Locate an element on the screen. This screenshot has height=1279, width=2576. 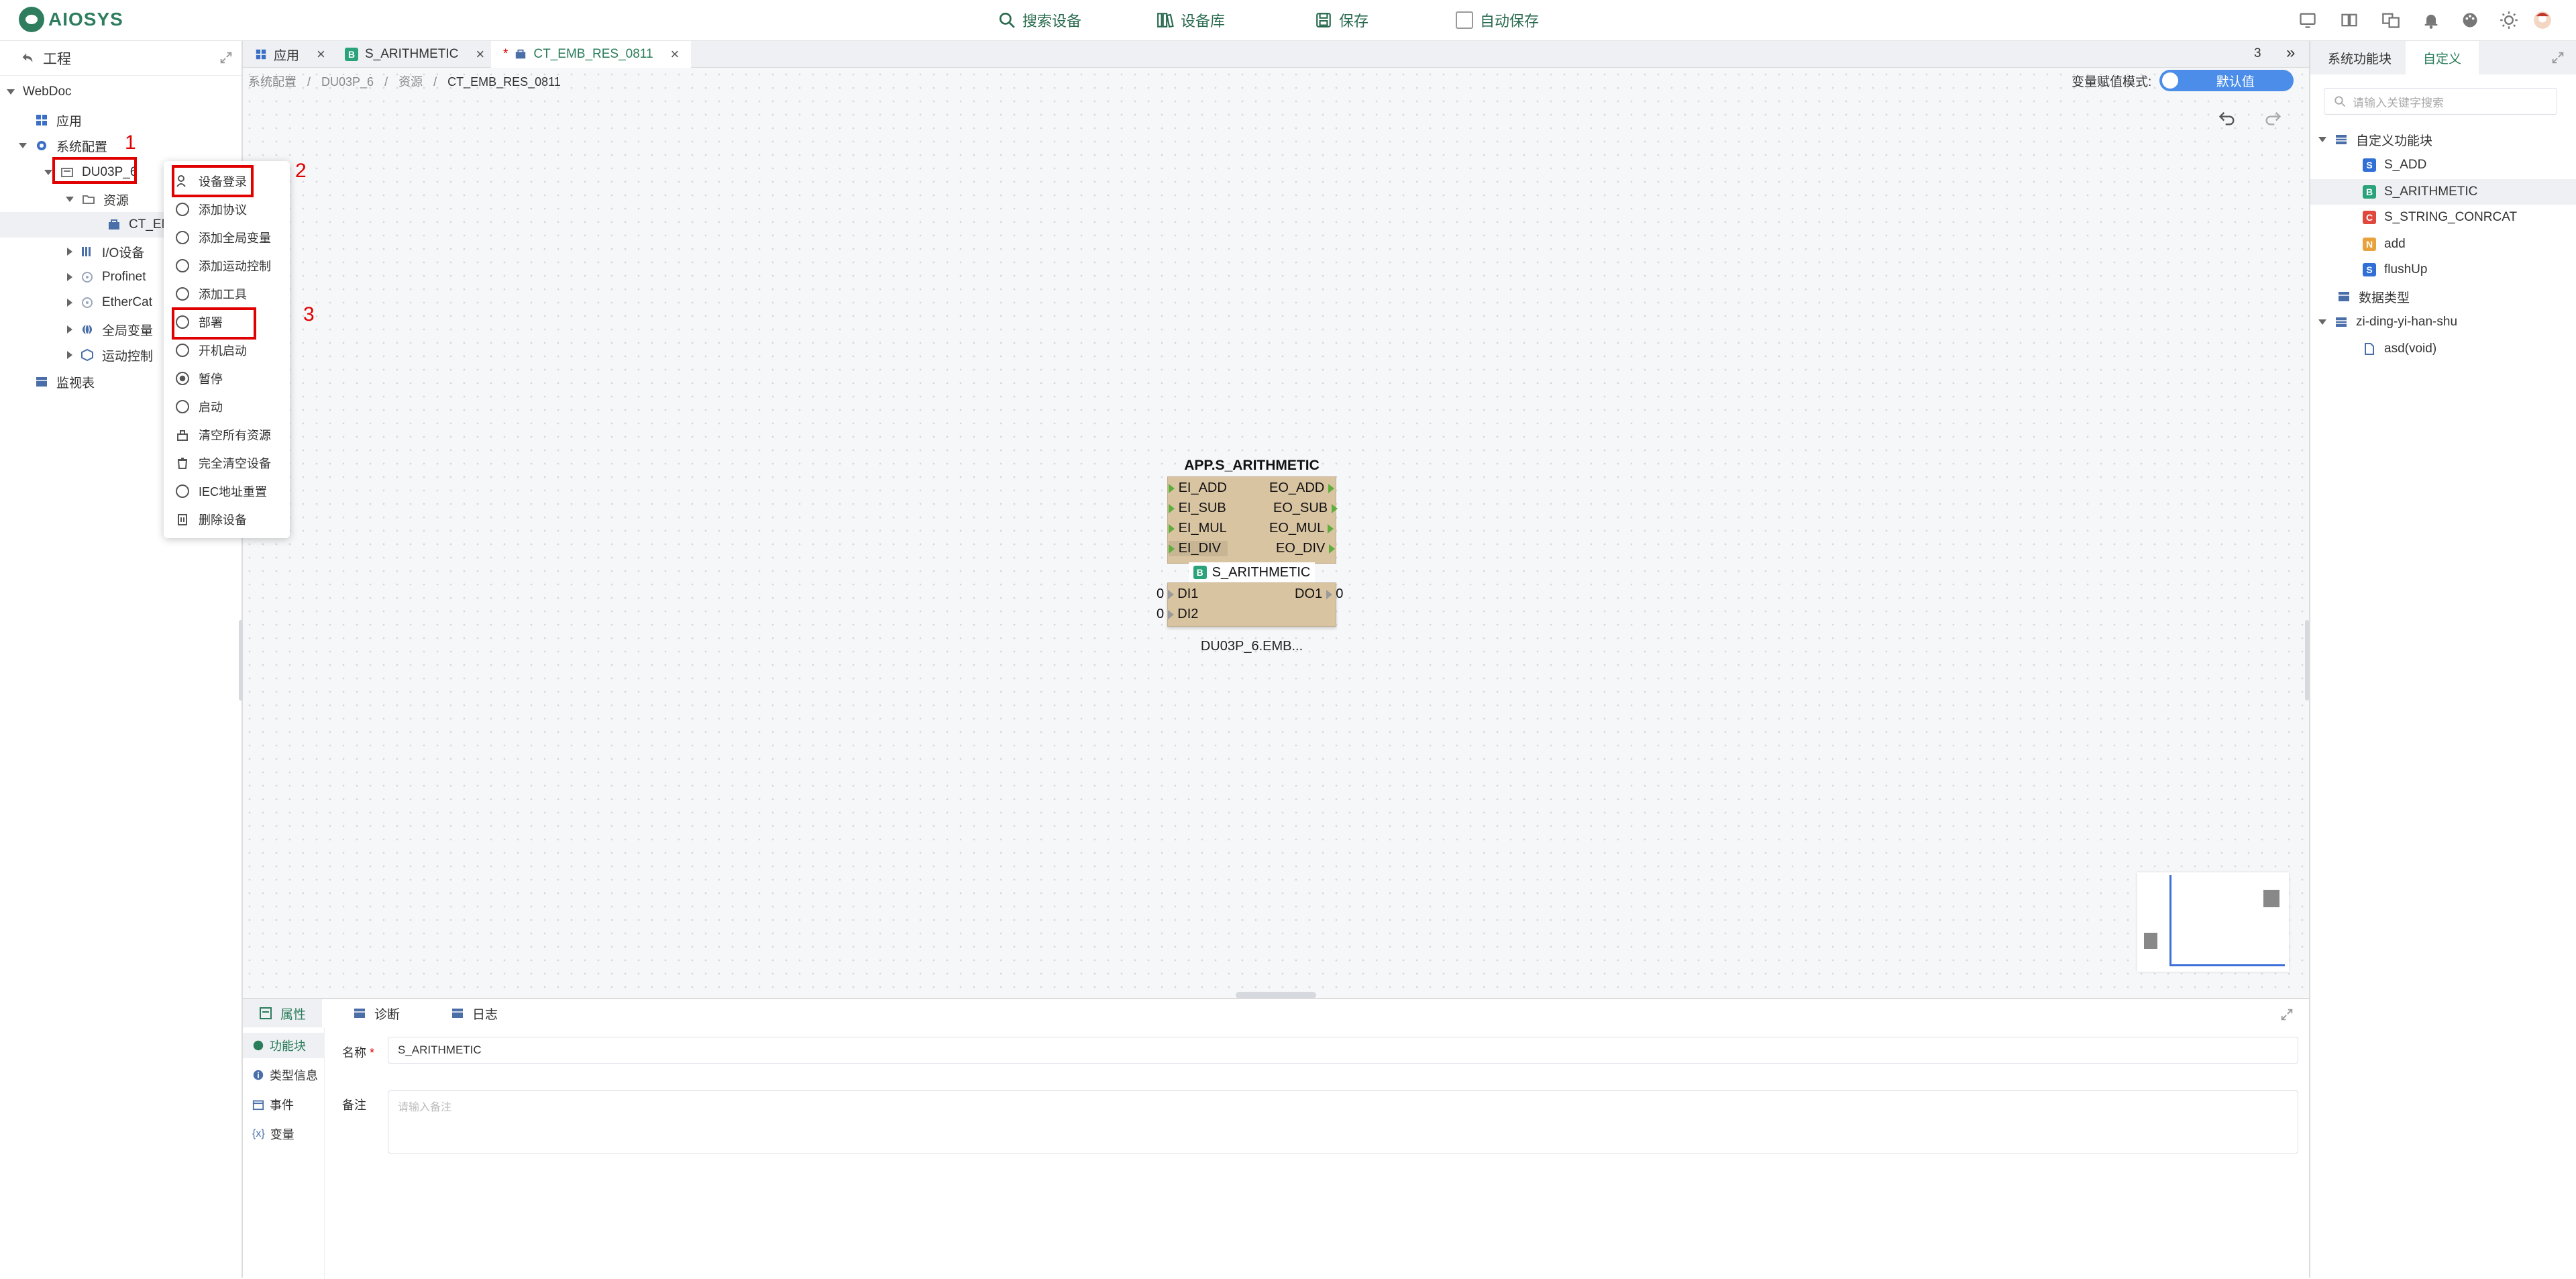
avatar is located at coordinates (2542, 20).